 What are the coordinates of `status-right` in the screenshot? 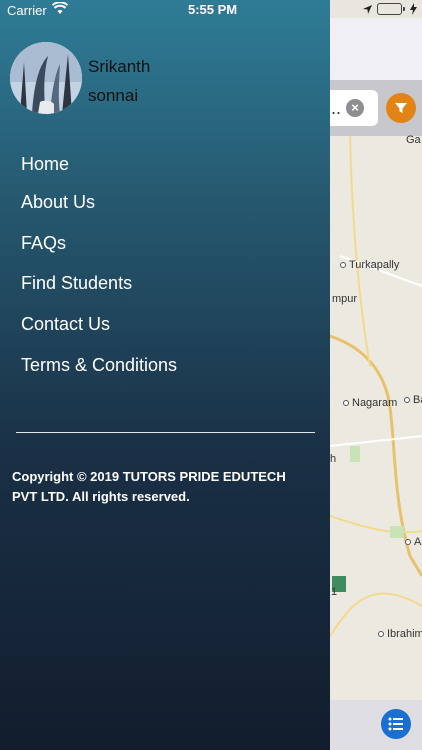 It's located at (389, 9).